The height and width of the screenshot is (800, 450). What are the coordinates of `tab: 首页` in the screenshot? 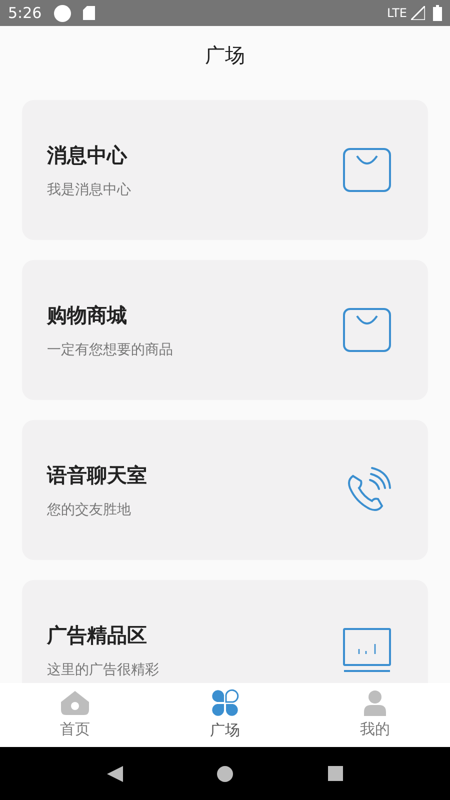 It's located at (75, 715).